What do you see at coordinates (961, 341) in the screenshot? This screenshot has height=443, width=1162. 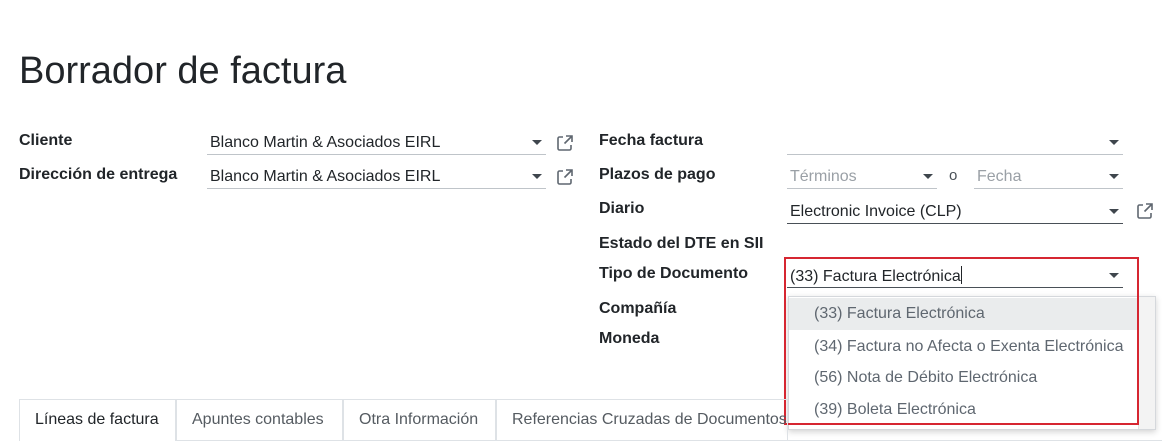 I see `highlight-annotation` at bounding box center [961, 341].